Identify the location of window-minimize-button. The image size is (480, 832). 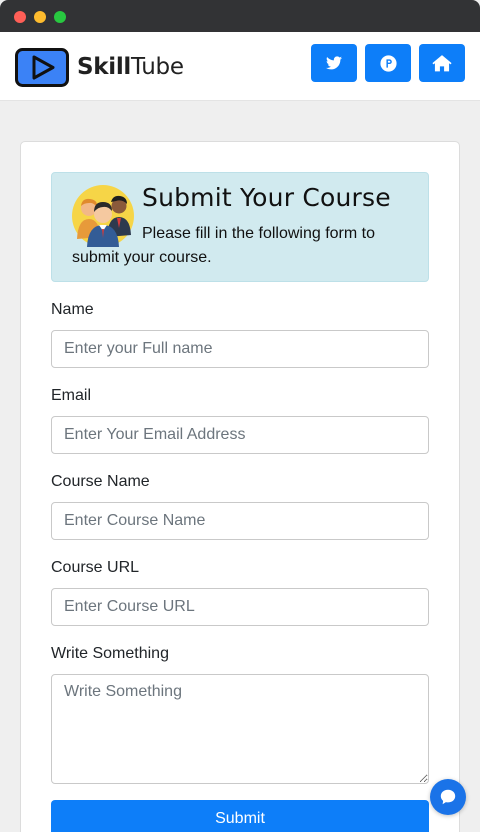
(40, 17).